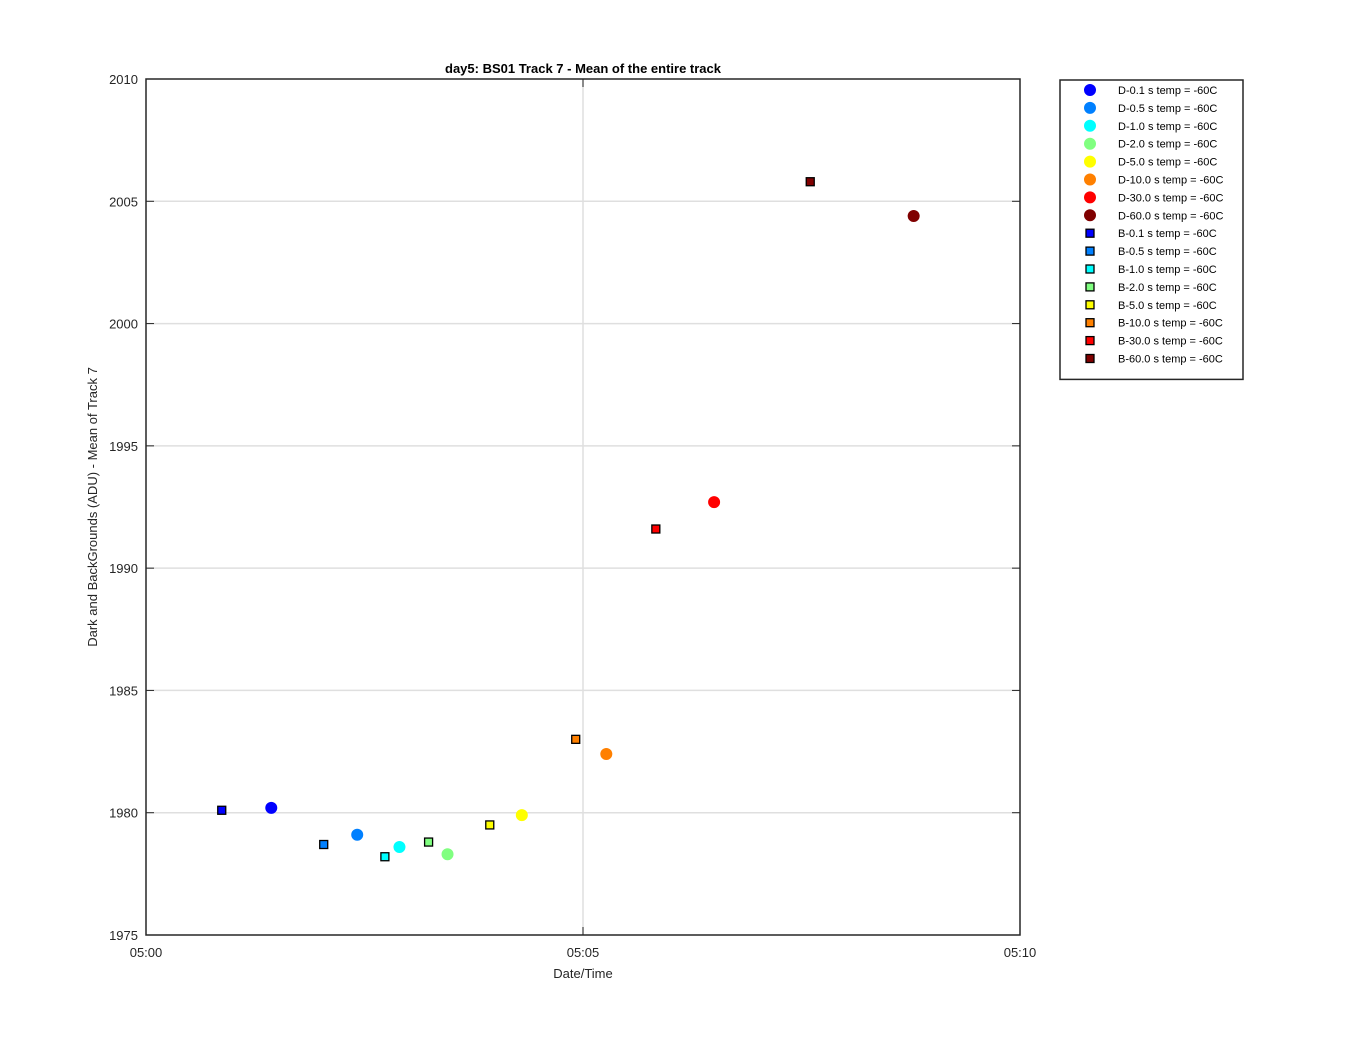 The height and width of the screenshot is (1050, 1350). I want to click on y-tick-label: 2000, so click(123, 324).